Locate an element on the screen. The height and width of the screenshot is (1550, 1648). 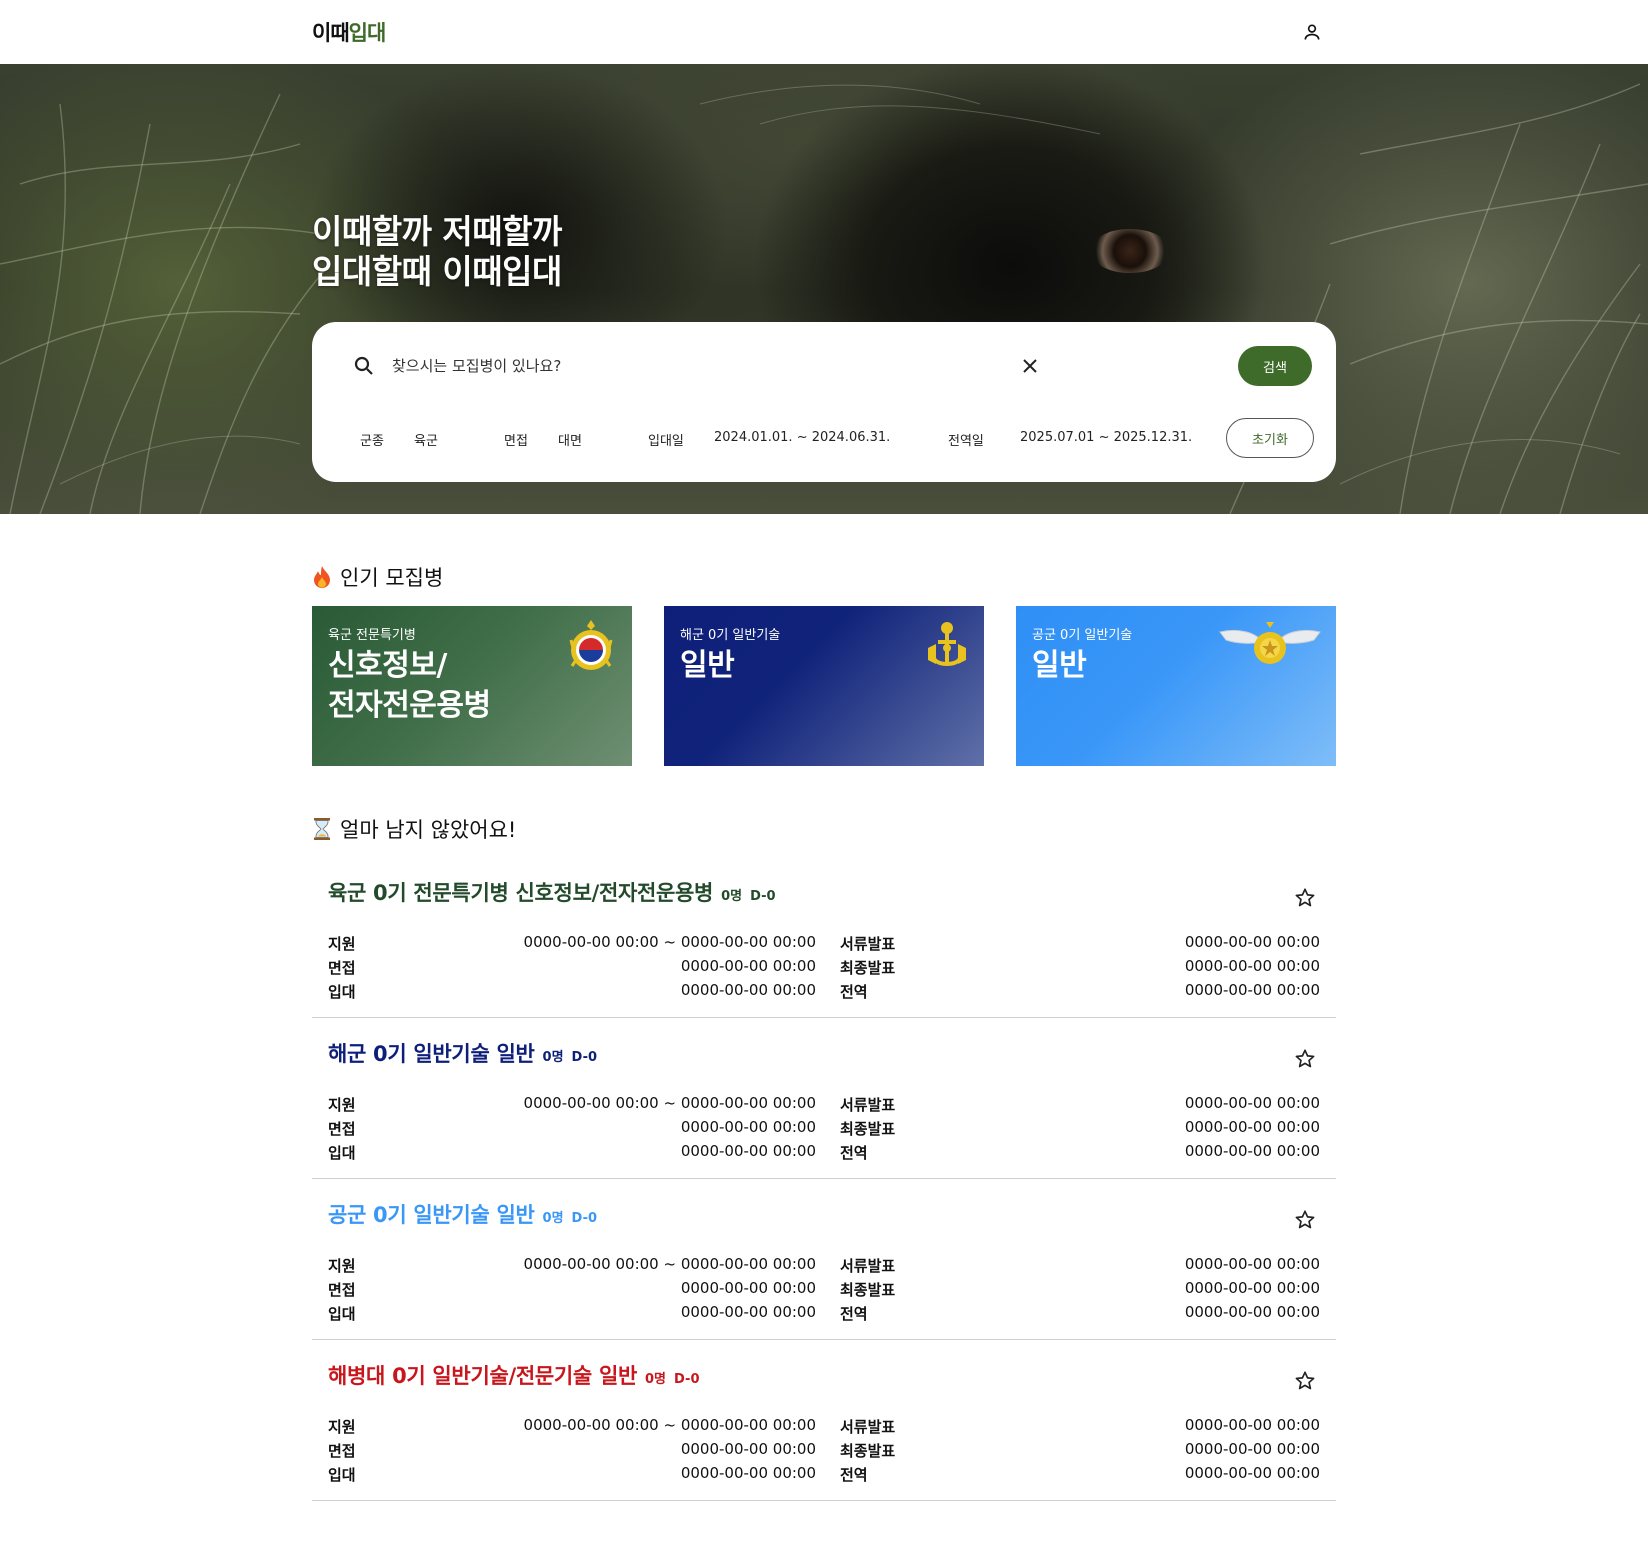
deadline-section-title: 얼마 남지 않았어요! is located at coordinates (414, 829).